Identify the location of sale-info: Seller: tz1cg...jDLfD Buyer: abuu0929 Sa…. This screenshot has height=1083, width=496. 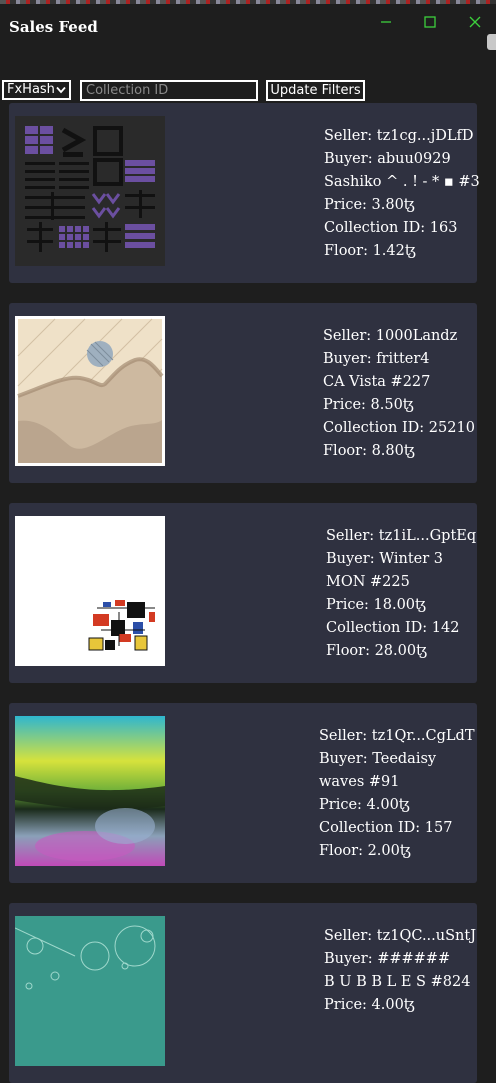
(402, 194).